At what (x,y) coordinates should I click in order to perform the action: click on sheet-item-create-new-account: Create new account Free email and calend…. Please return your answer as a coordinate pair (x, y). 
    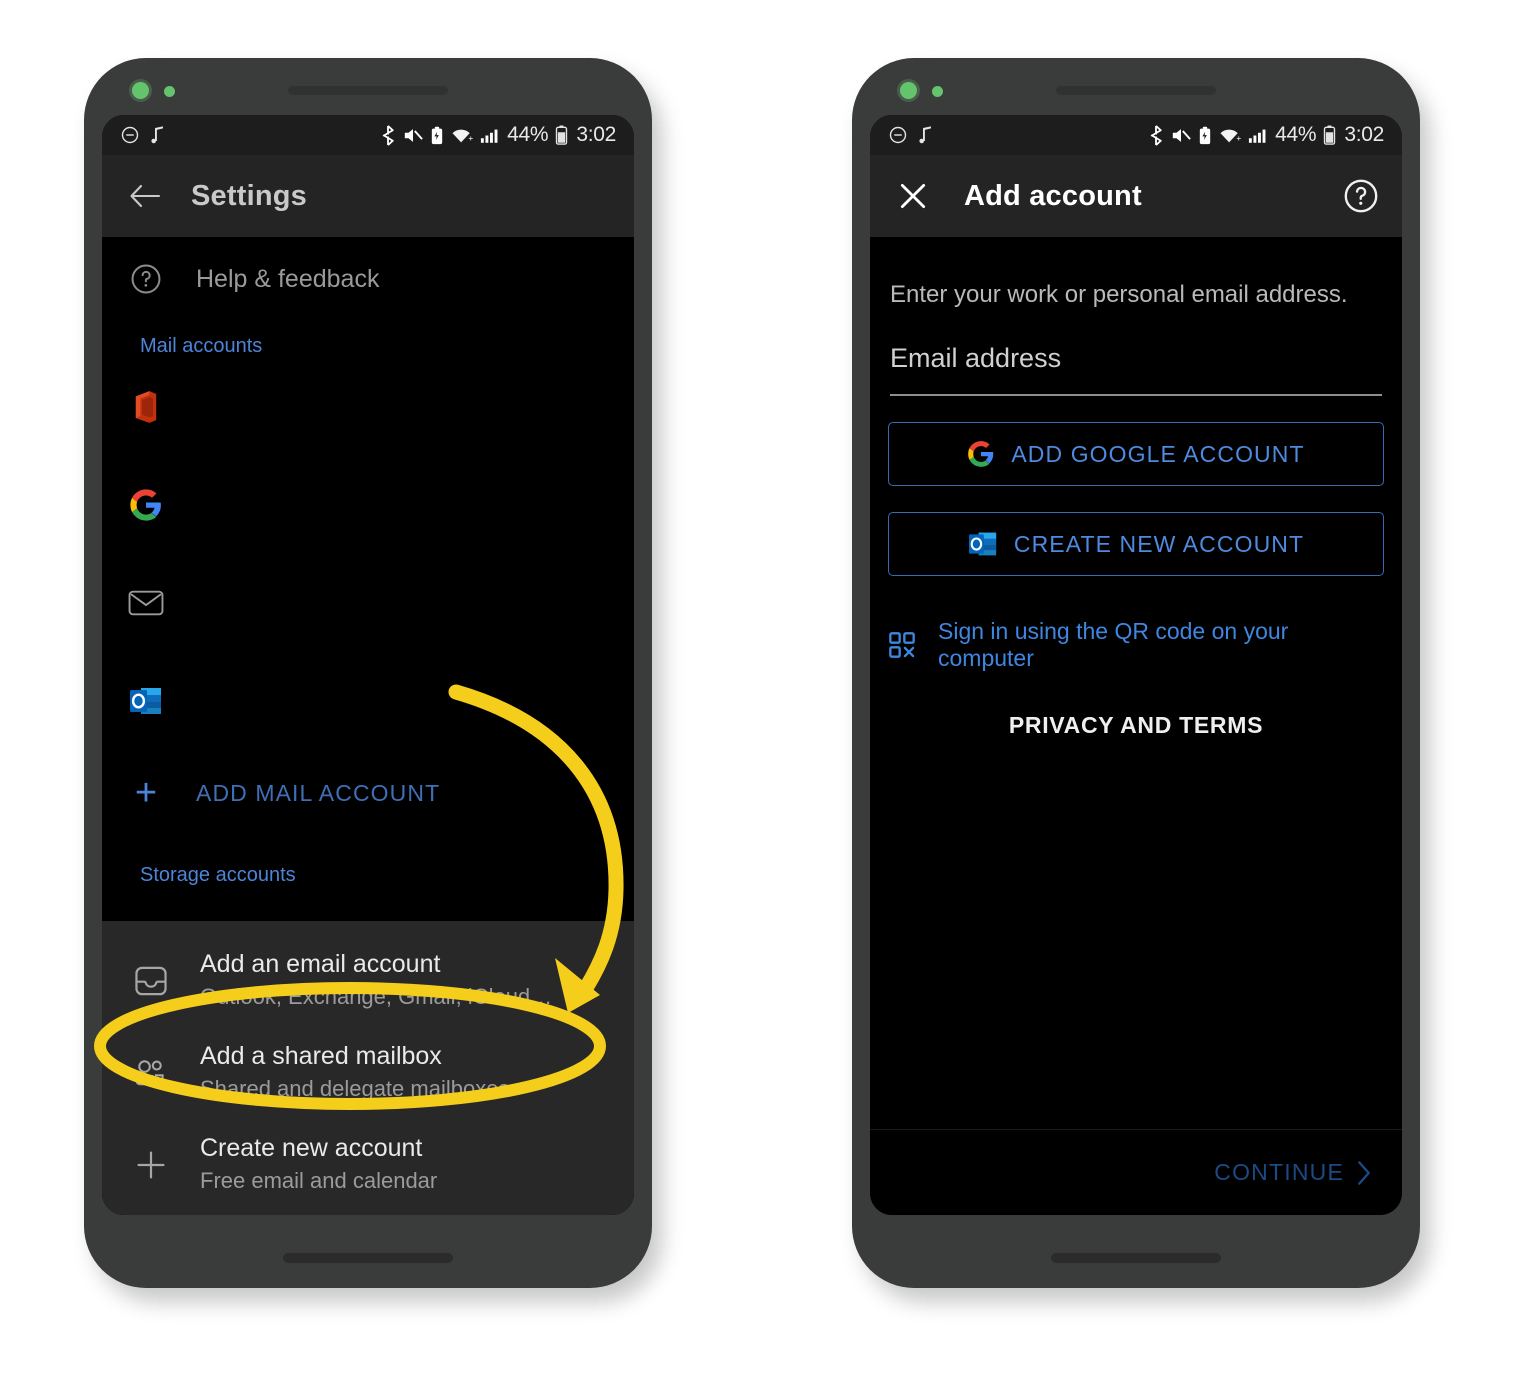
    Looking at the image, I should click on (368, 1165).